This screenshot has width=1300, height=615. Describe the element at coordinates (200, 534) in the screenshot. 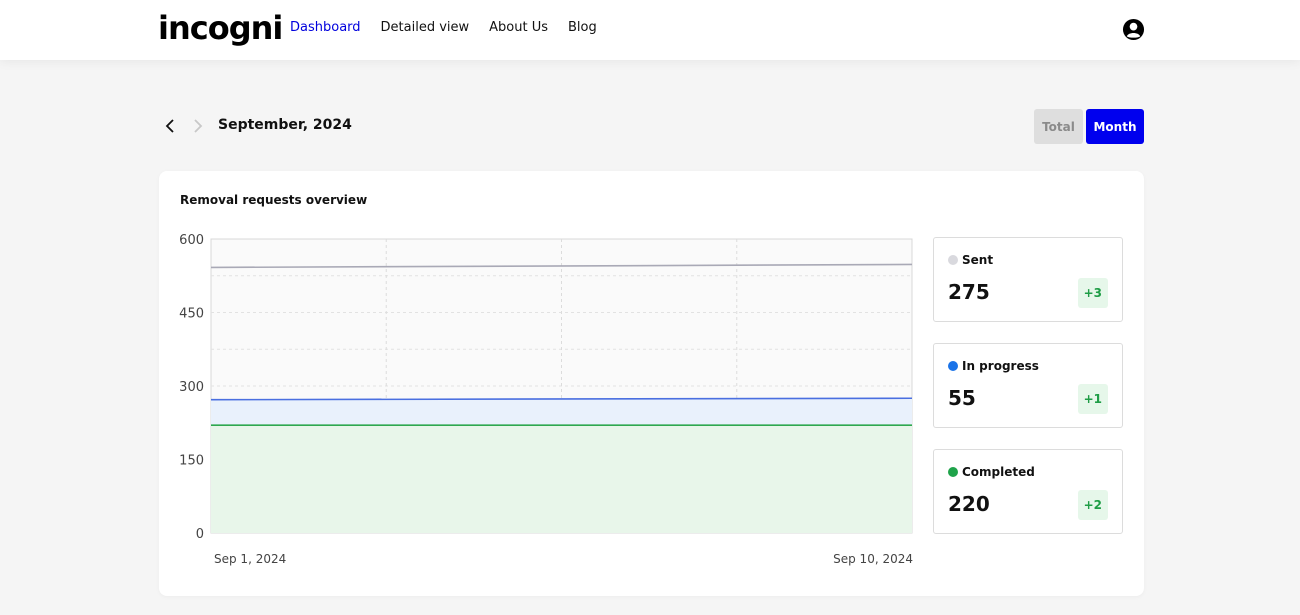

I see `y-tick-label: 0` at that location.